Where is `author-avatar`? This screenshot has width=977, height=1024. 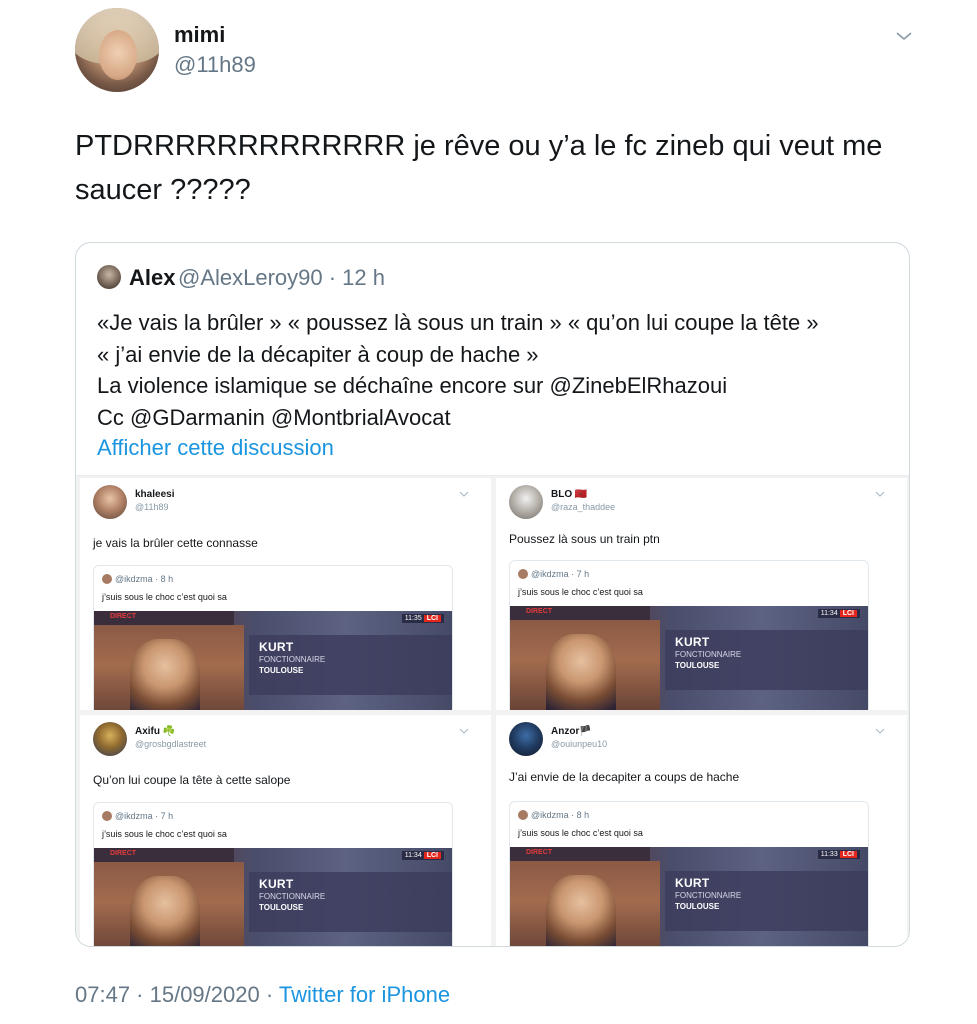 author-avatar is located at coordinates (117, 50).